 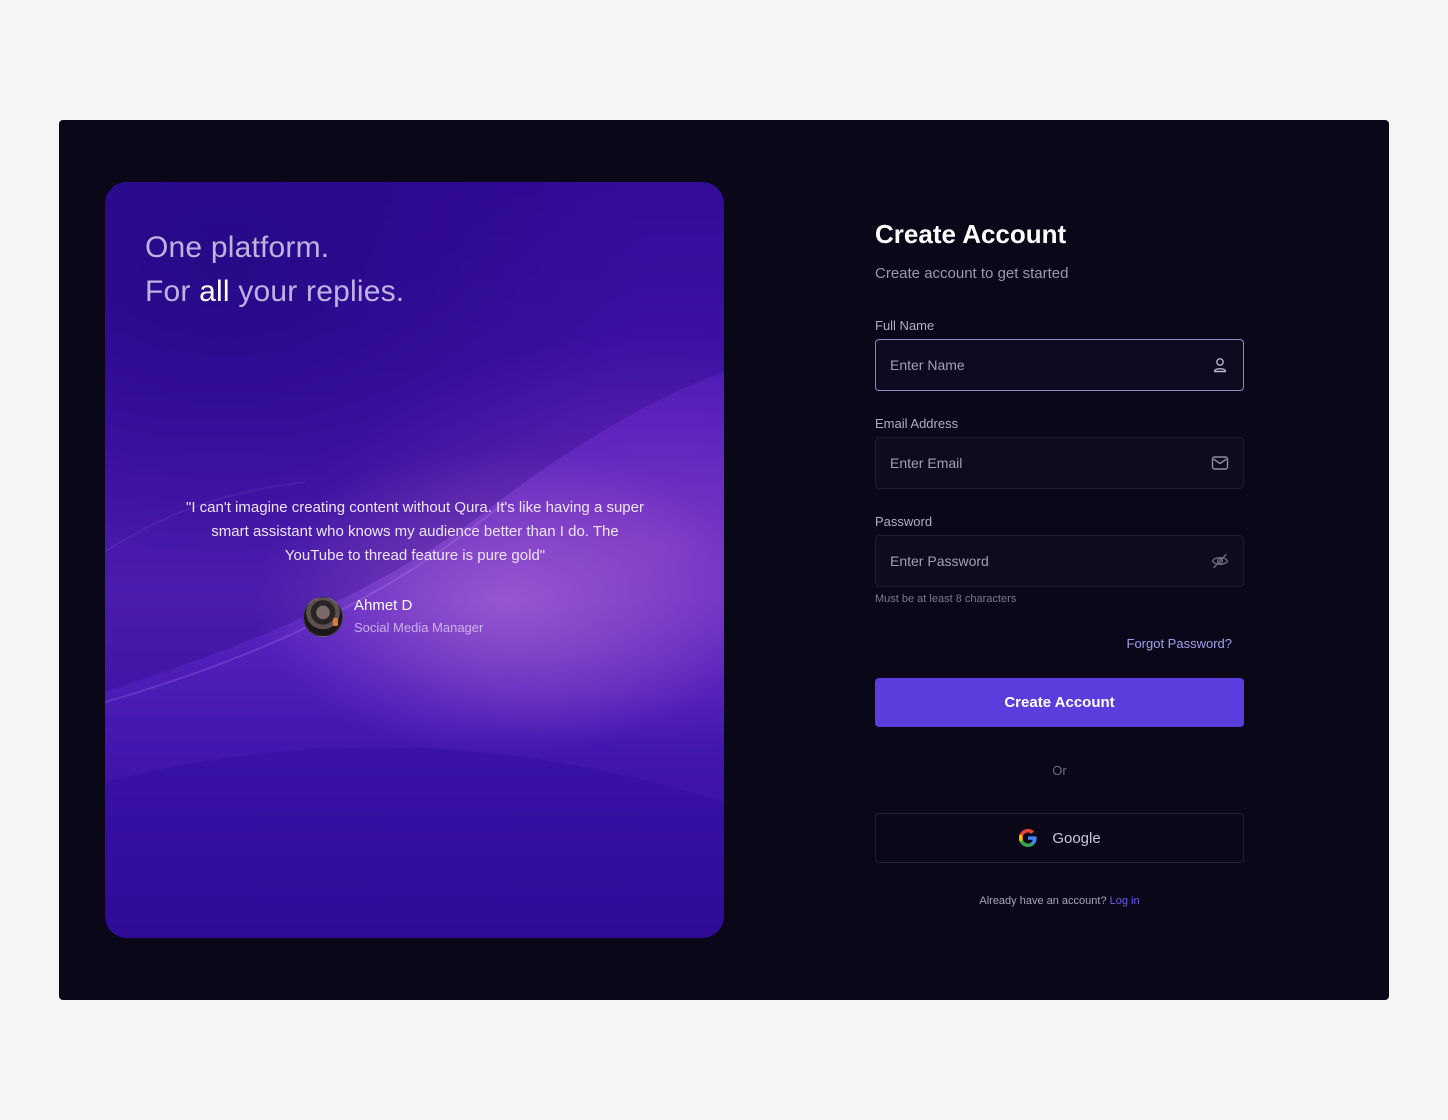 What do you see at coordinates (946, 599) in the screenshot?
I see `password-hint: Must be at least 8 characters` at bounding box center [946, 599].